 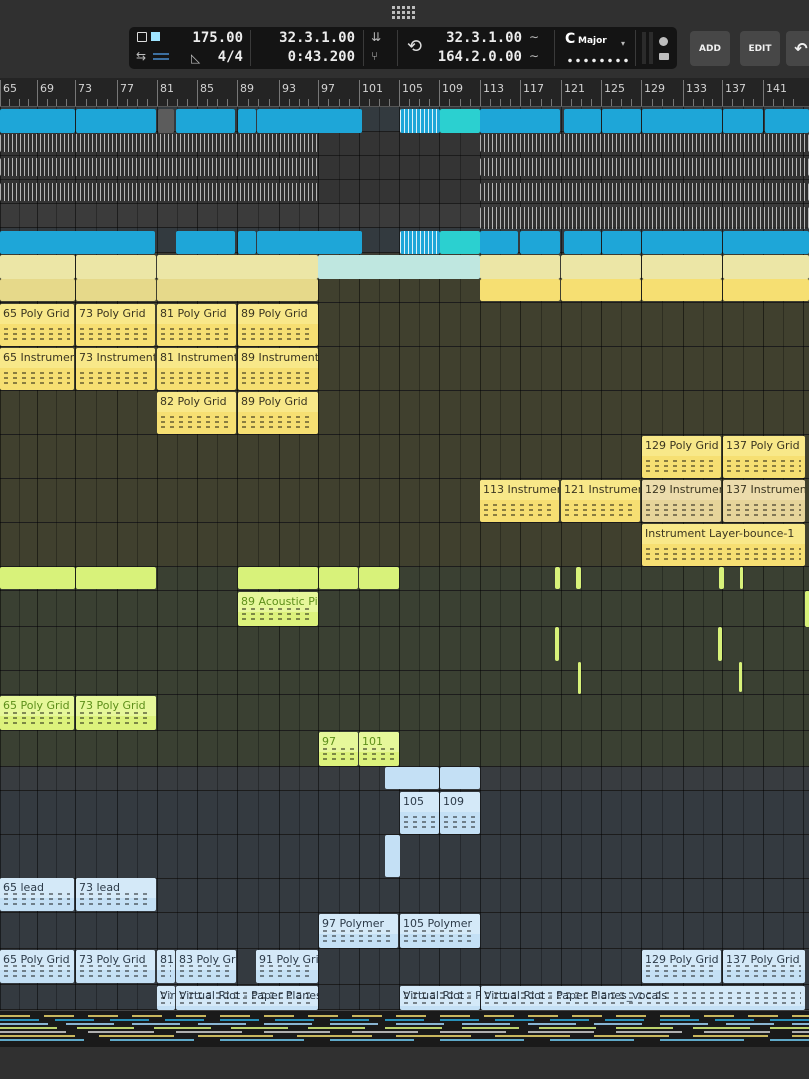 I want to click on clip: 129 Instrument, so click(x=681, y=501).